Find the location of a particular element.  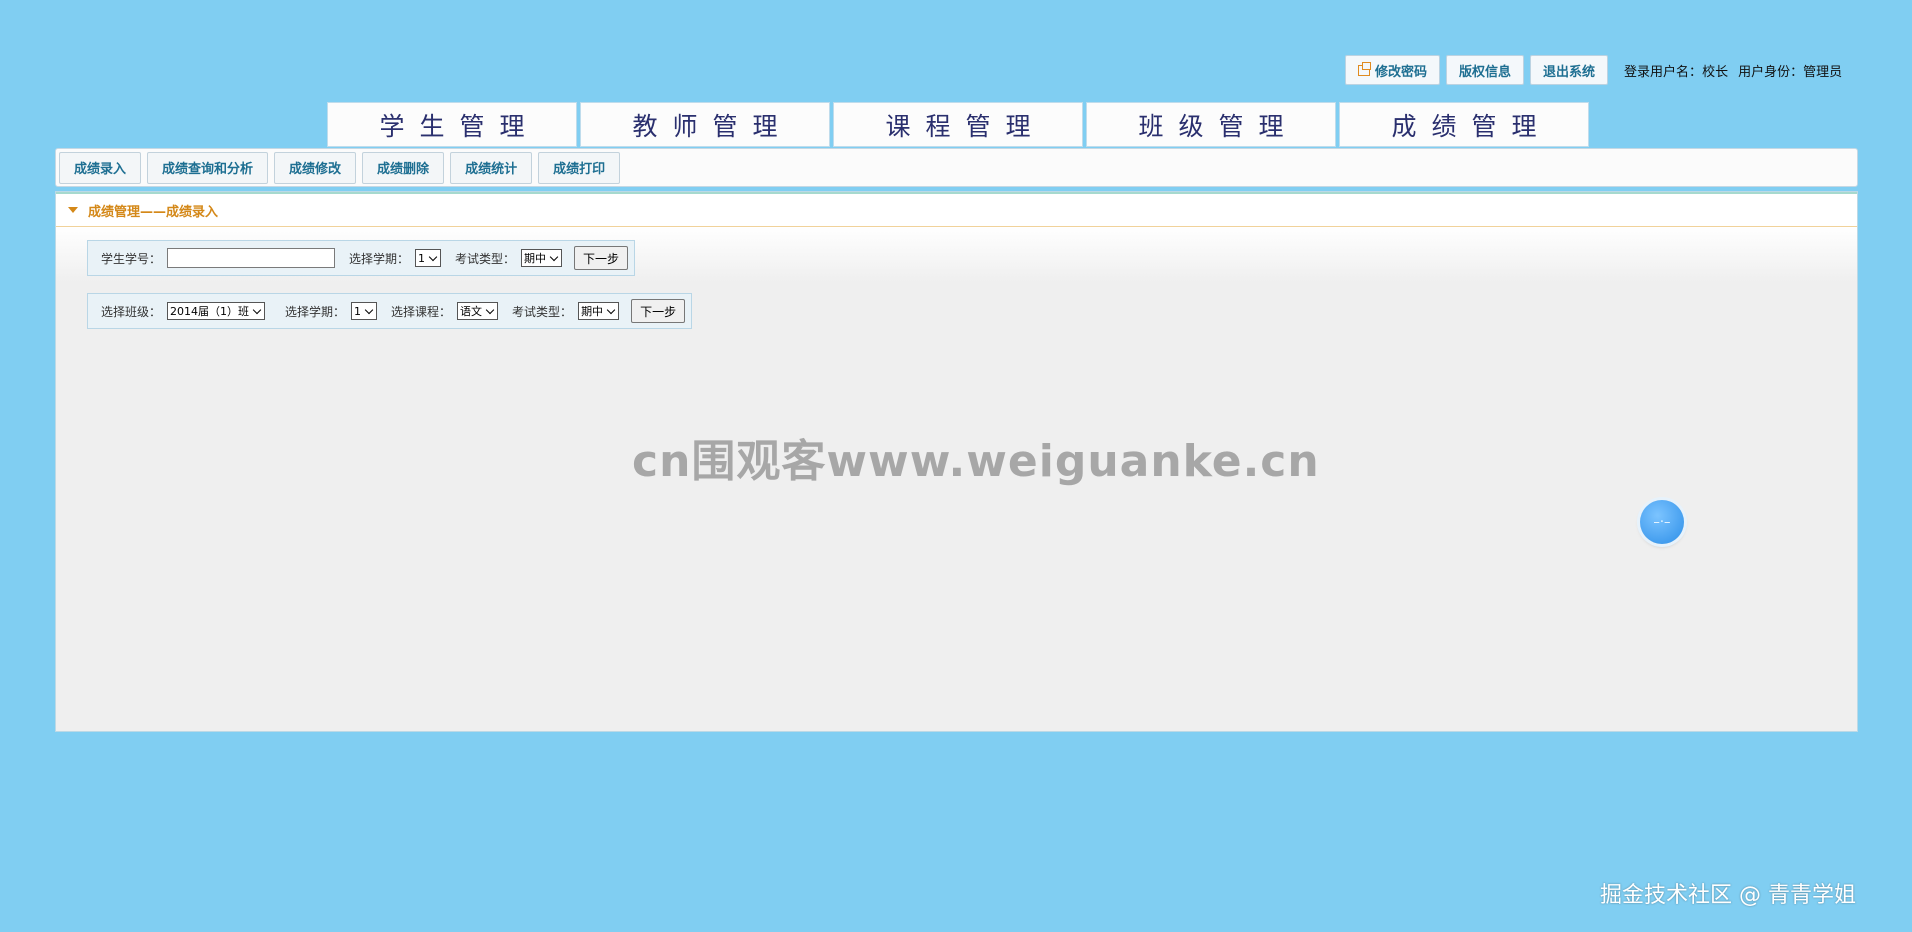

role-value: 管理员 is located at coordinates (1823, 72).